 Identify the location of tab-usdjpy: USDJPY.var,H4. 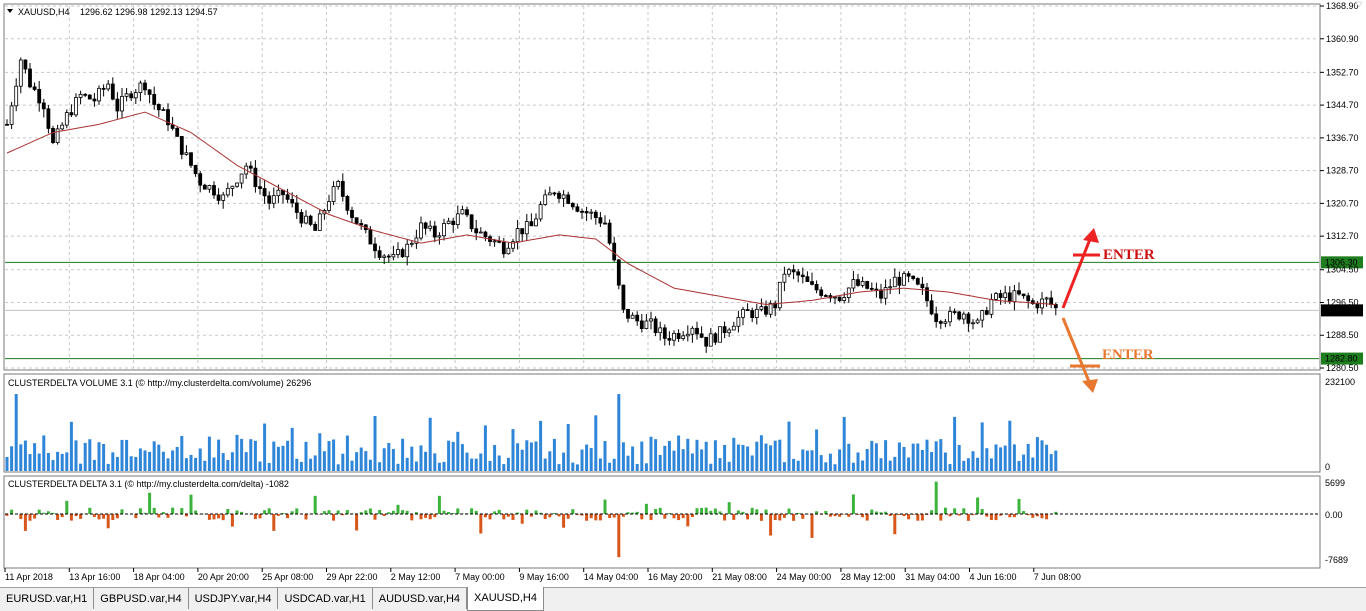
(234, 598).